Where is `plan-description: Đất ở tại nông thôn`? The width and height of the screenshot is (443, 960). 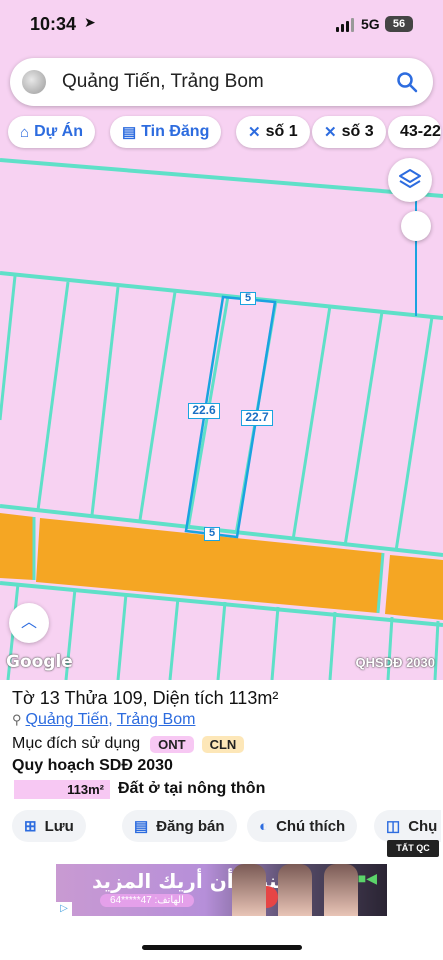 plan-description: Đất ở tại nông thôn is located at coordinates (192, 788).